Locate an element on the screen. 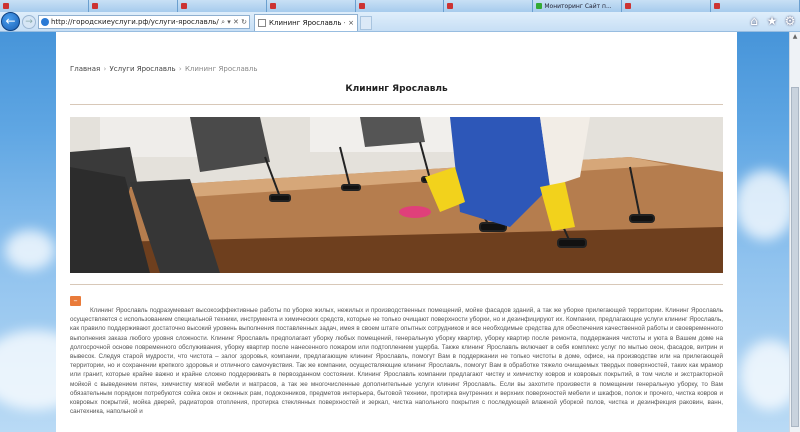  new-tab-button is located at coordinates (366, 23).